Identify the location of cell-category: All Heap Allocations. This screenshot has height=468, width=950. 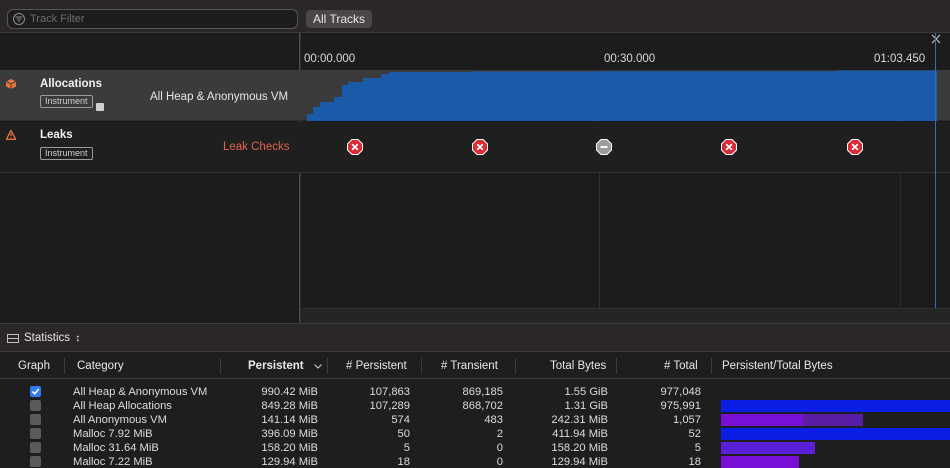
(122, 406).